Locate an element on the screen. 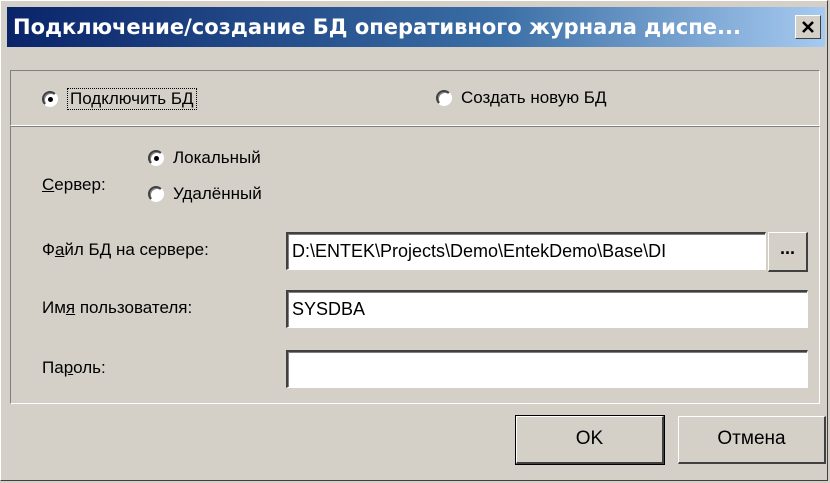 The height and width of the screenshot is (483, 830). username-label: Имя пользователя: is located at coordinates (117, 307).